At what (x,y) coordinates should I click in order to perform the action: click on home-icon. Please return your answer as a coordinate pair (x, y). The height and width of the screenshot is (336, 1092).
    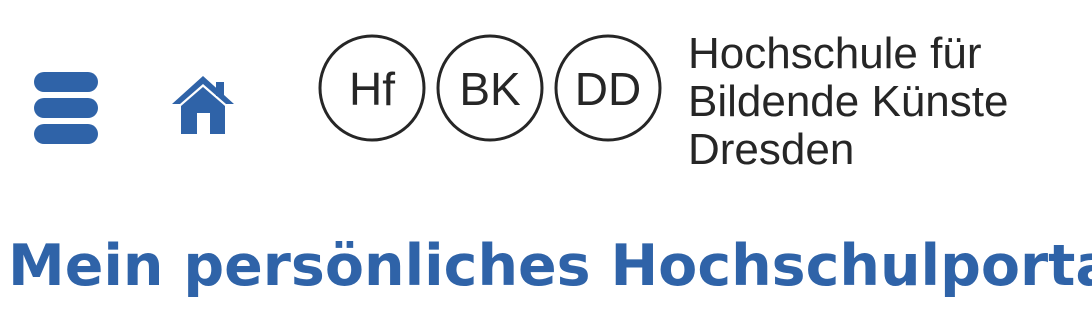
    Looking at the image, I should click on (203, 105).